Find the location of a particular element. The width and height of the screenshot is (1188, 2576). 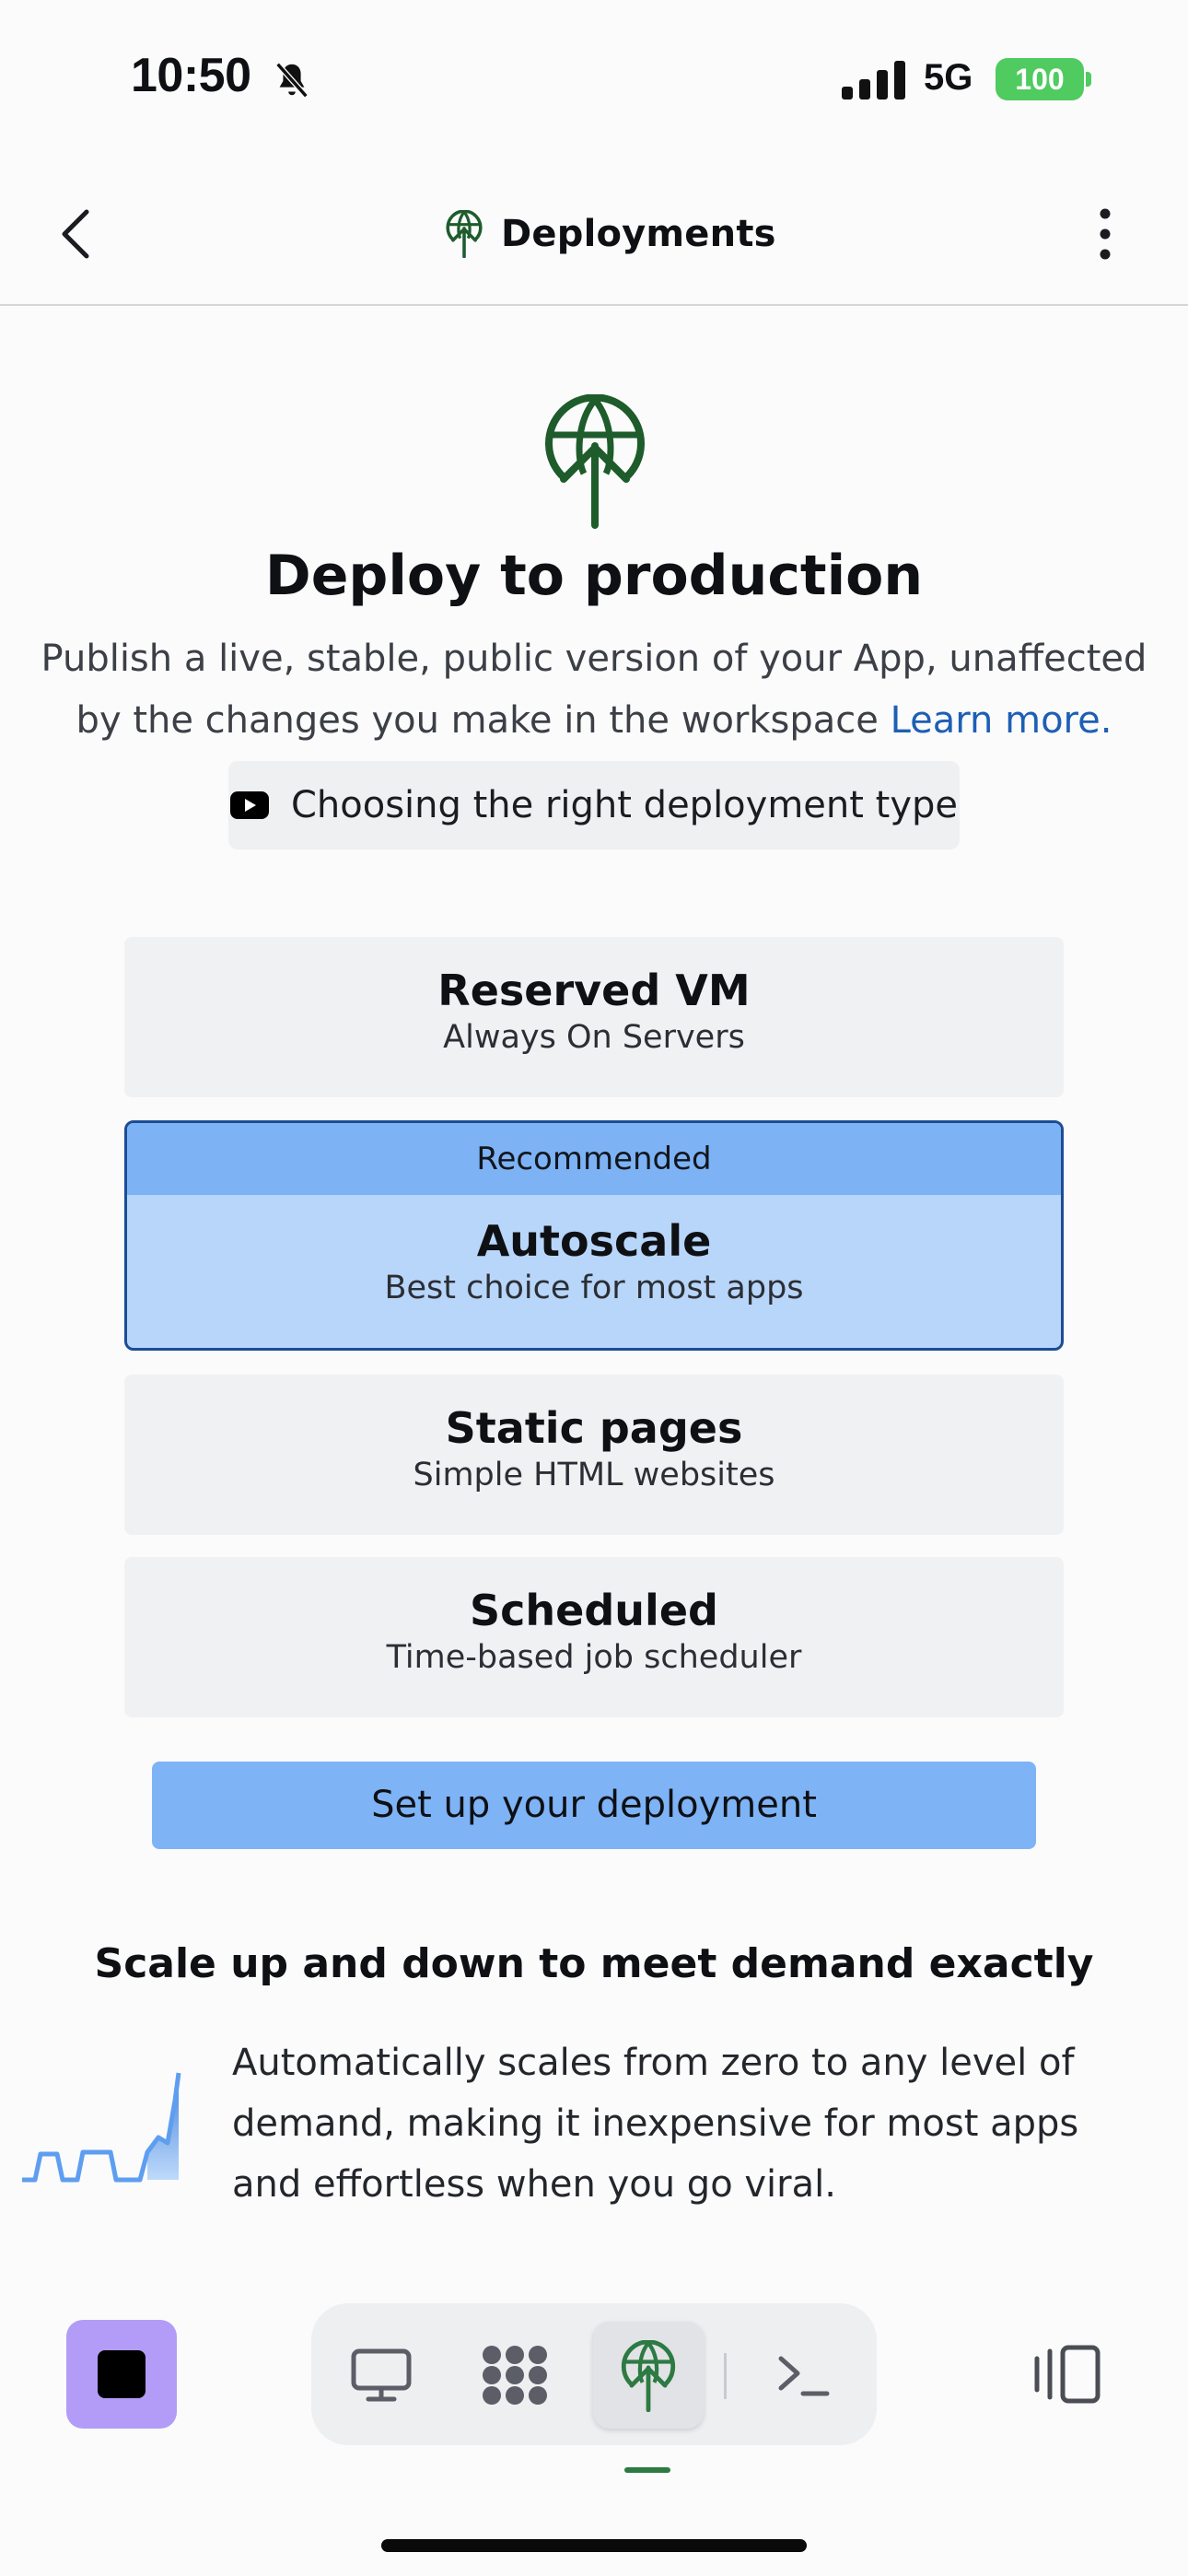

deployments-logo-icon is located at coordinates (464, 234).